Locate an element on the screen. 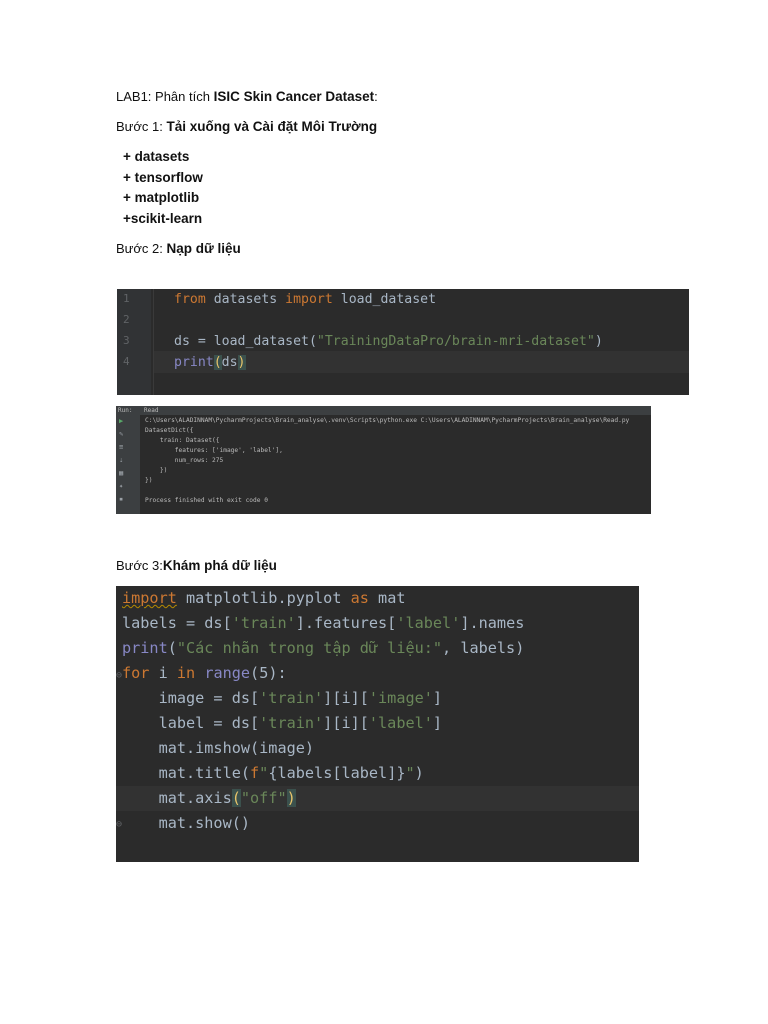  step2-heading: Bước 2: Nạp dữ liệu is located at coordinates (178, 248).